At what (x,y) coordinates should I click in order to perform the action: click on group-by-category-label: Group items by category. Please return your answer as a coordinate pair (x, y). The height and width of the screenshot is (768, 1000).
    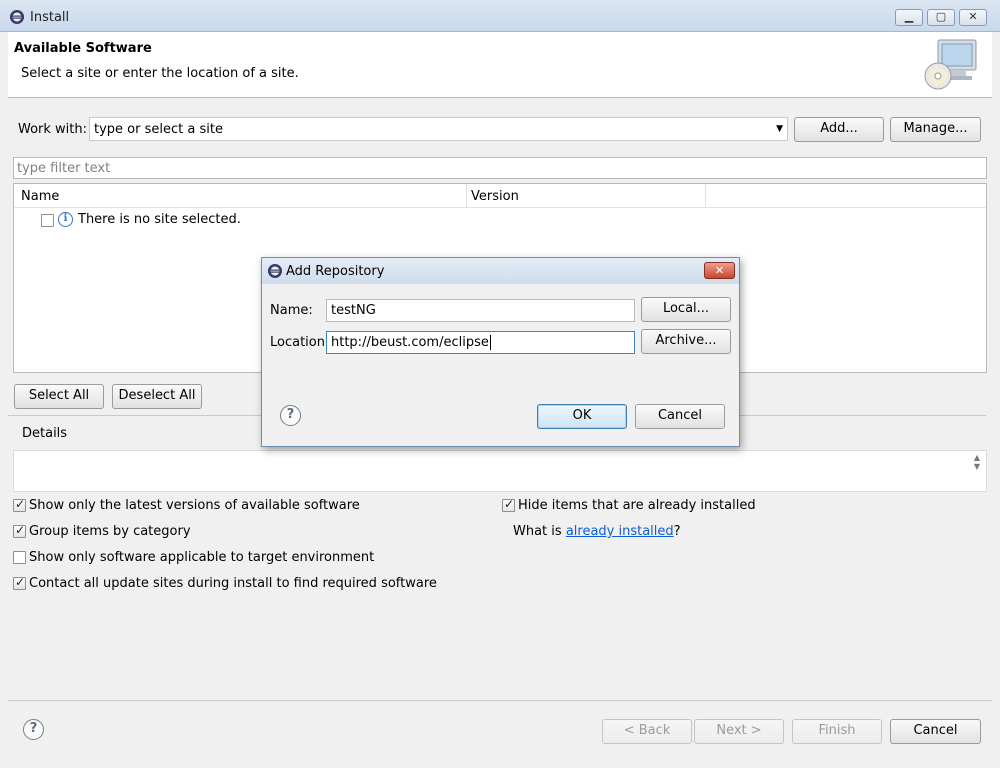
    Looking at the image, I should click on (110, 531).